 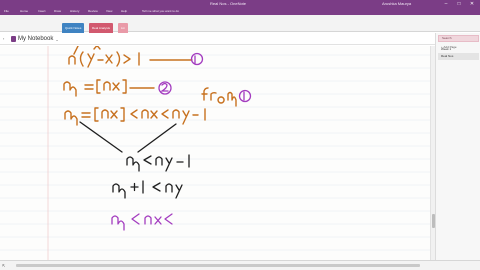 I want to click on menu-view: View, so click(x=109, y=11).